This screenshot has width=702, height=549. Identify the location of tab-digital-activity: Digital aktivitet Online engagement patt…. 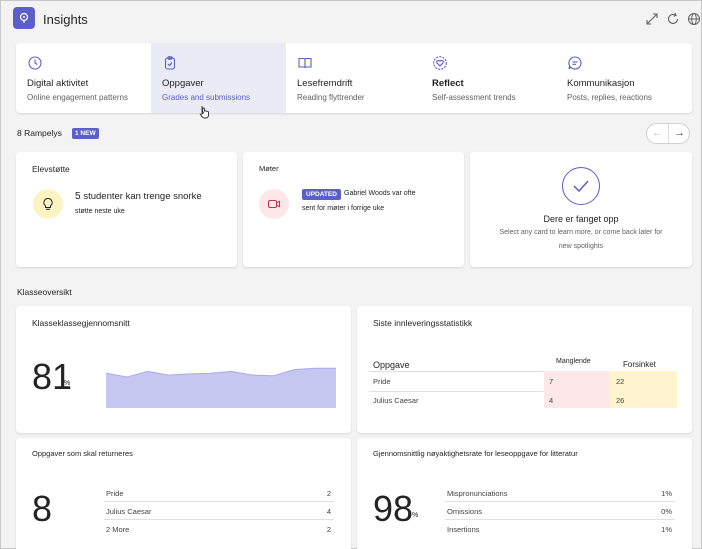
(83, 78).